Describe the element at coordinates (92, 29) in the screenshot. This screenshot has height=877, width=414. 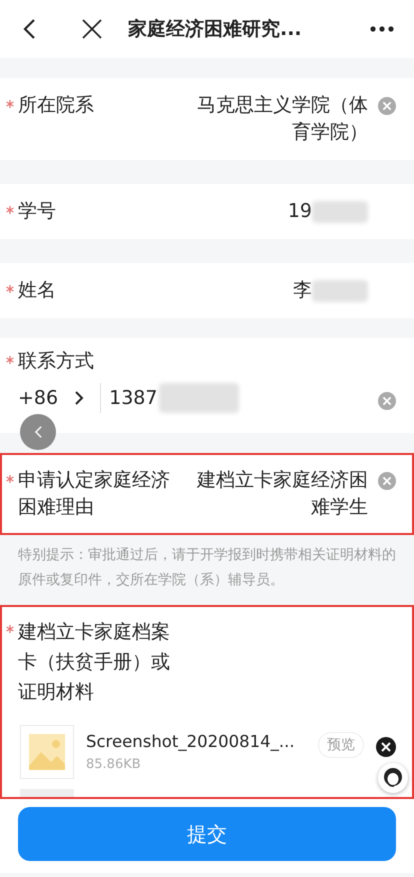
I see `close-icon` at that location.